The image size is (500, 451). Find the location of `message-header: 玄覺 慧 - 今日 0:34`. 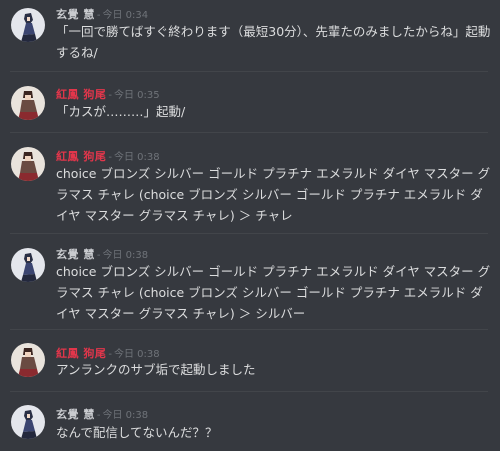

message-header: 玄覺 慧 - 今日 0:34 is located at coordinates (102, 13).